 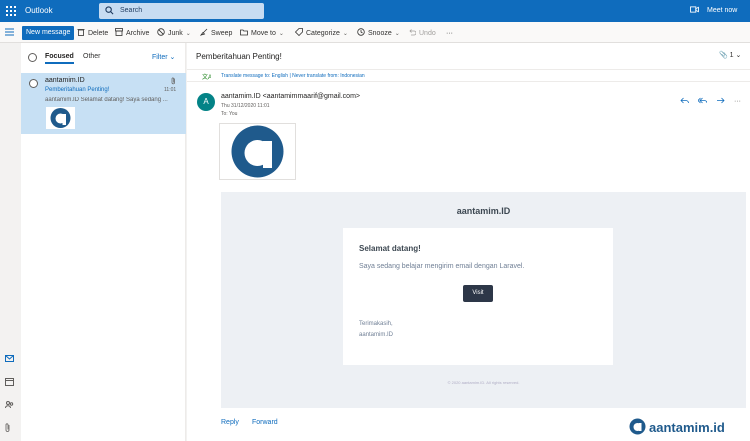 I want to click on email-heading: Selamat datang!, so click(x=390, y=248).